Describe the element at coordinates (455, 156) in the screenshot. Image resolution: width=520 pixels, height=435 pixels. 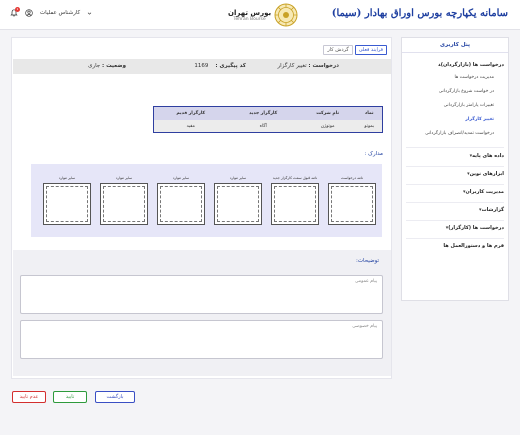
I see `sidebar-item-base-data: داده های پایه ▾` at that location.